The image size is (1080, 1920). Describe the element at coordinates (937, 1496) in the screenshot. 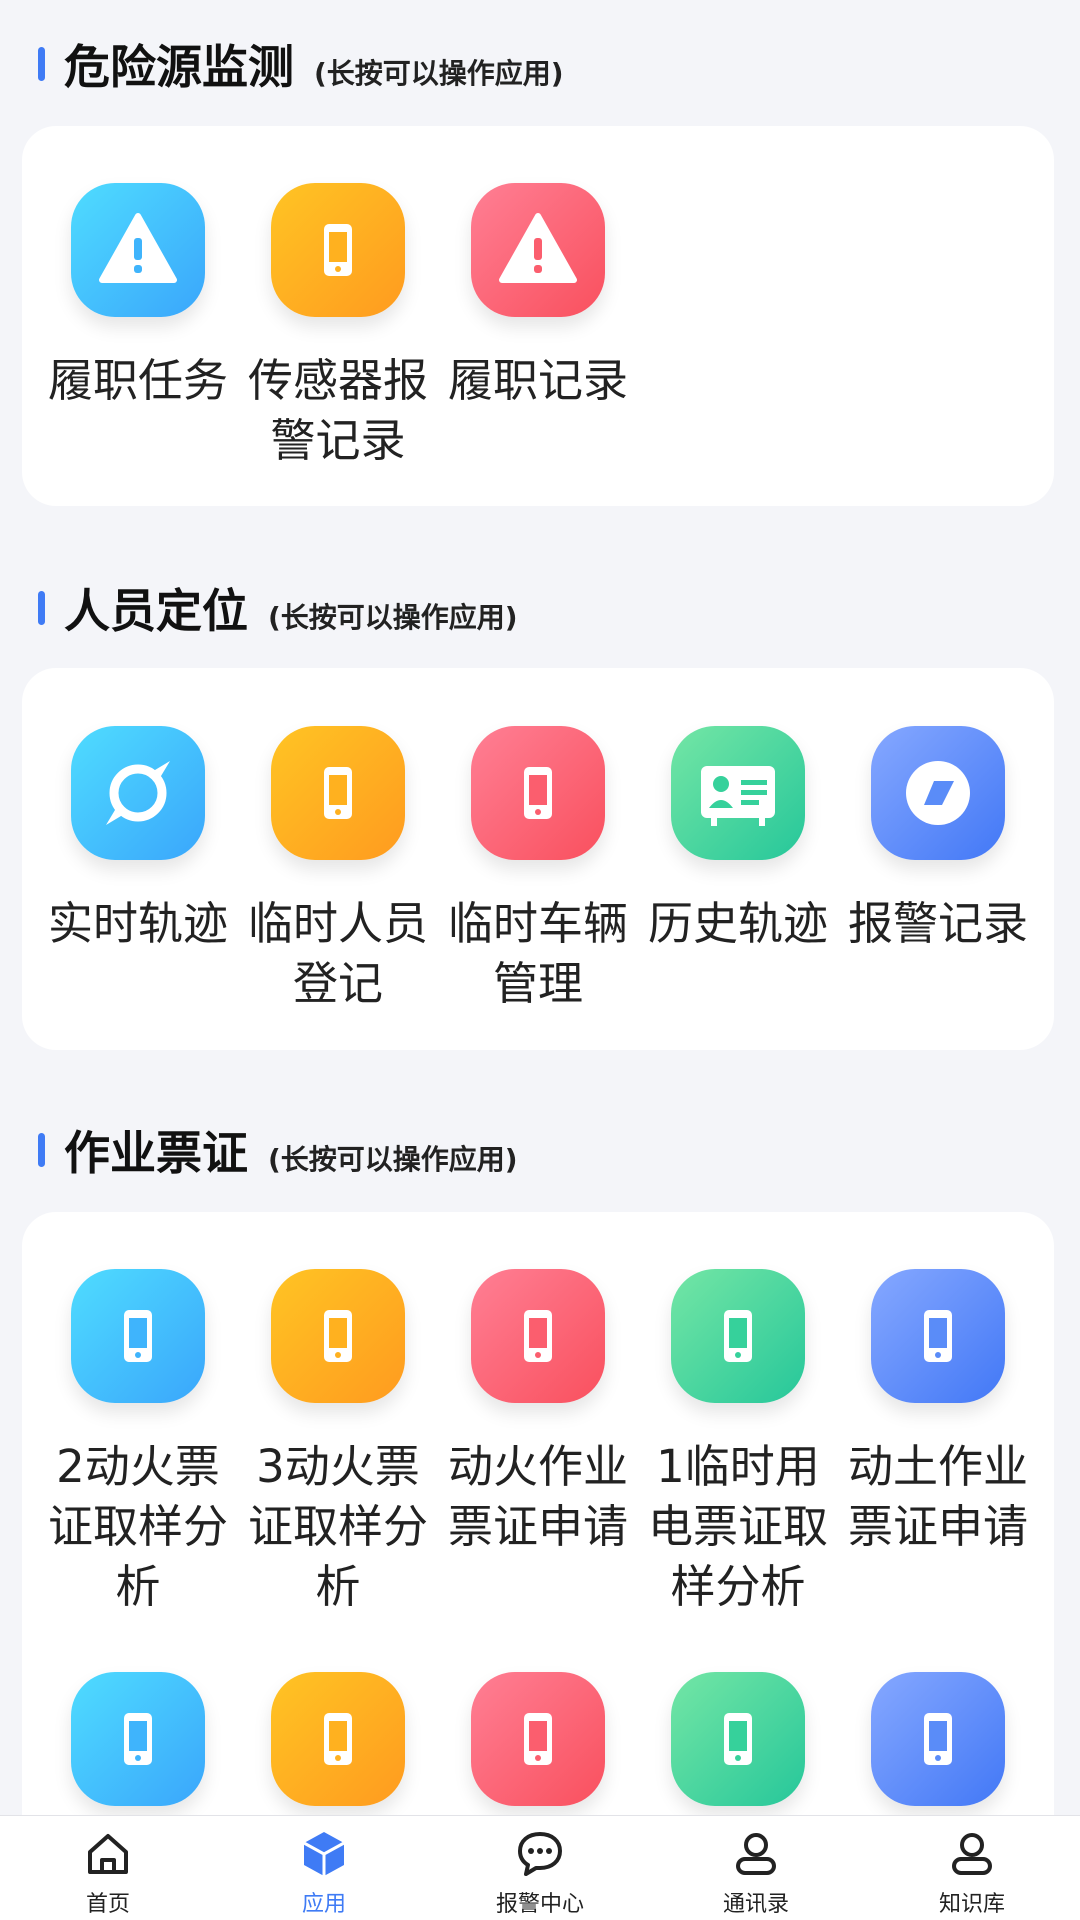

I see `app-label: 动土作业票证申请` at that location.